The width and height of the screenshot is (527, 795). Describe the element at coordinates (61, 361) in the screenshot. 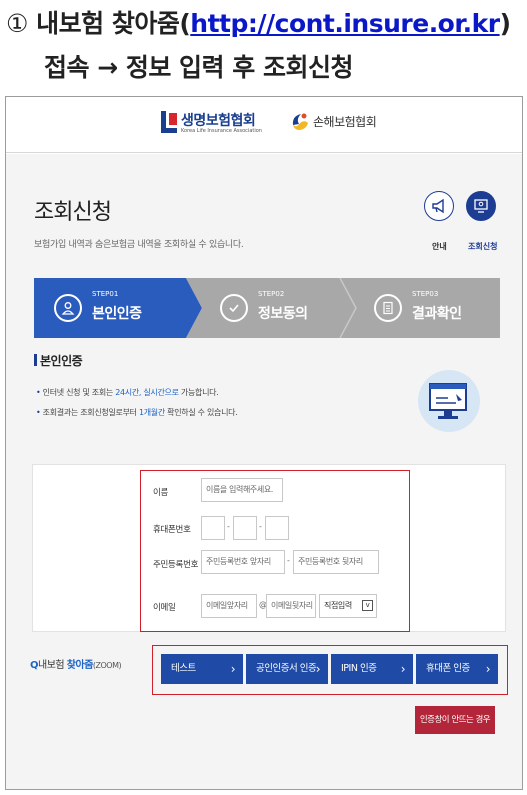

I see `section-title-text: 본인인증` at that location.